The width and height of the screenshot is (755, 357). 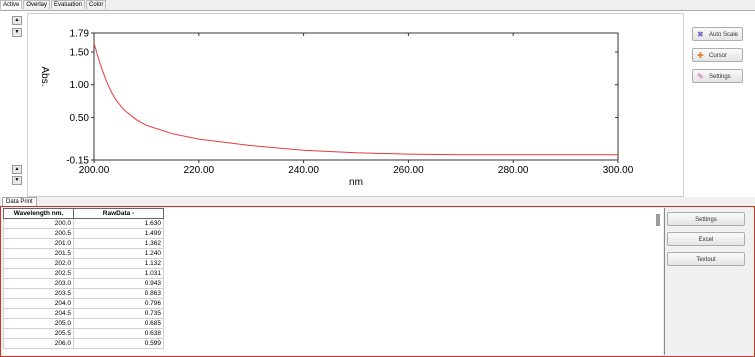 What do you see at coordinates (118, 253) in the screenshot?
I see `rawdata-cell: 1.240` at bounding box center [118, 253].